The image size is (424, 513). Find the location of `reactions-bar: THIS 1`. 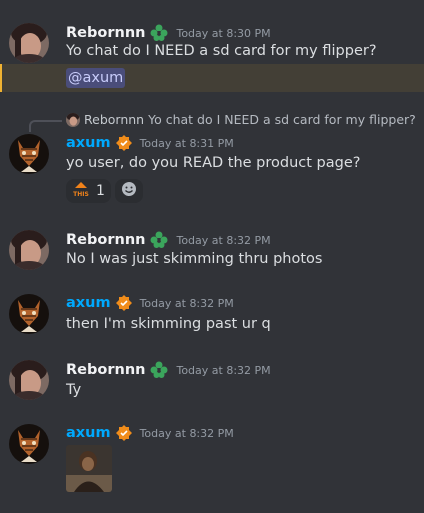

reactions-bar: THIS 1 is located at coordinates (104, 191).